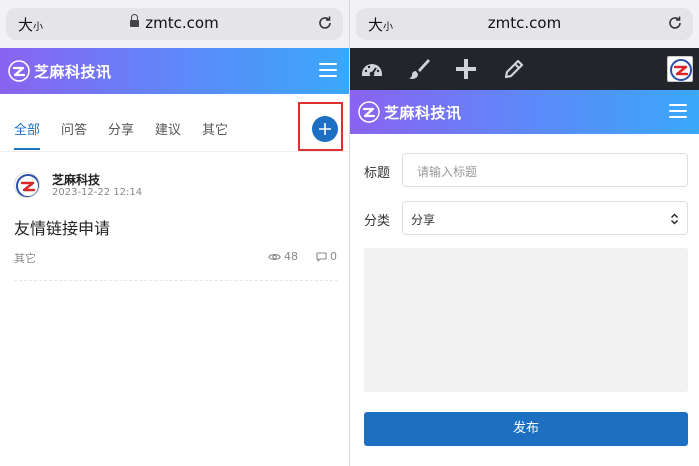 This screenshot has height=466, width=699. I want to click on admin-toolbar, so click(524, 69).